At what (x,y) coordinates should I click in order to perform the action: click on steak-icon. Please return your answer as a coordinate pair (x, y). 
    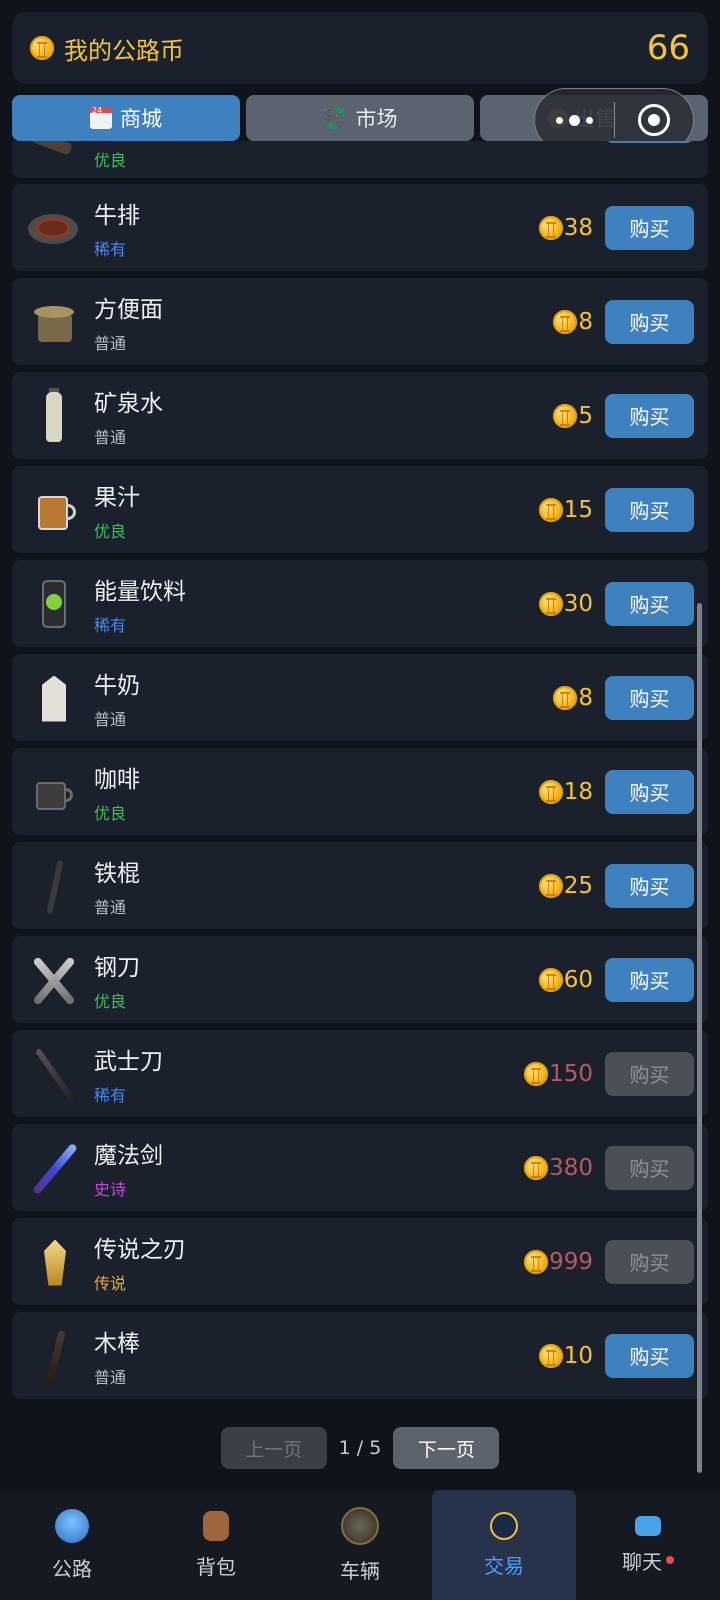
    Looking at the image, I should click on (54, 228).